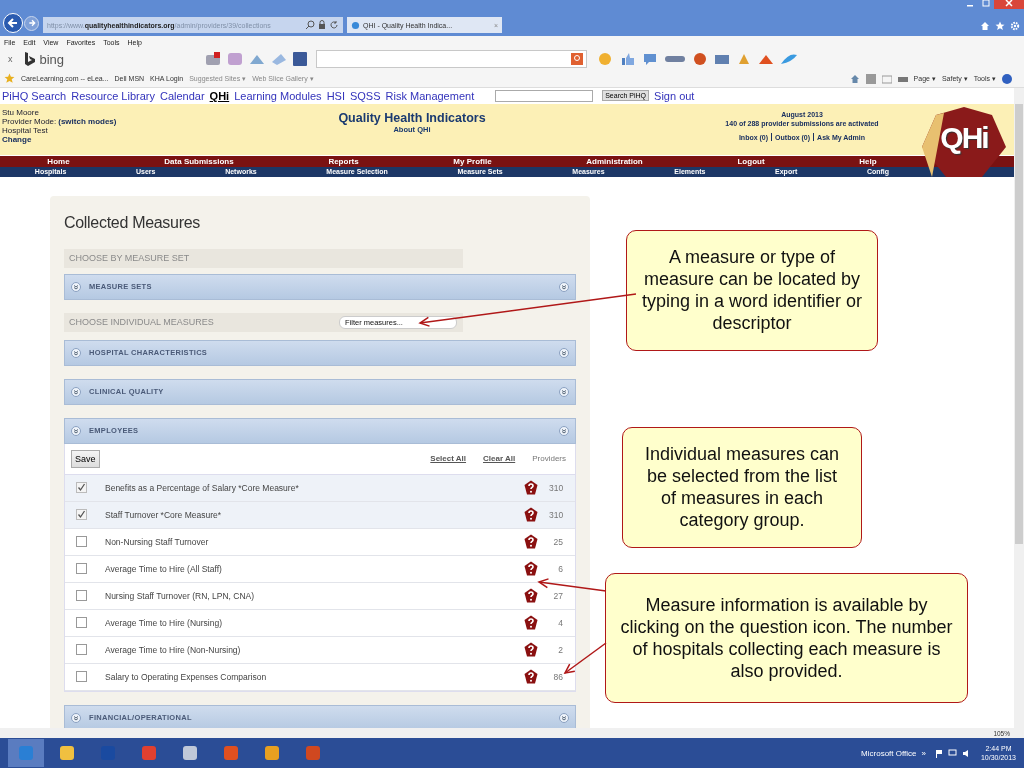 The image size is (1024, 768). Describe the element at coordinates (674, 96) in the screenshot. I see `sign-out-link: Sign out` at that location.